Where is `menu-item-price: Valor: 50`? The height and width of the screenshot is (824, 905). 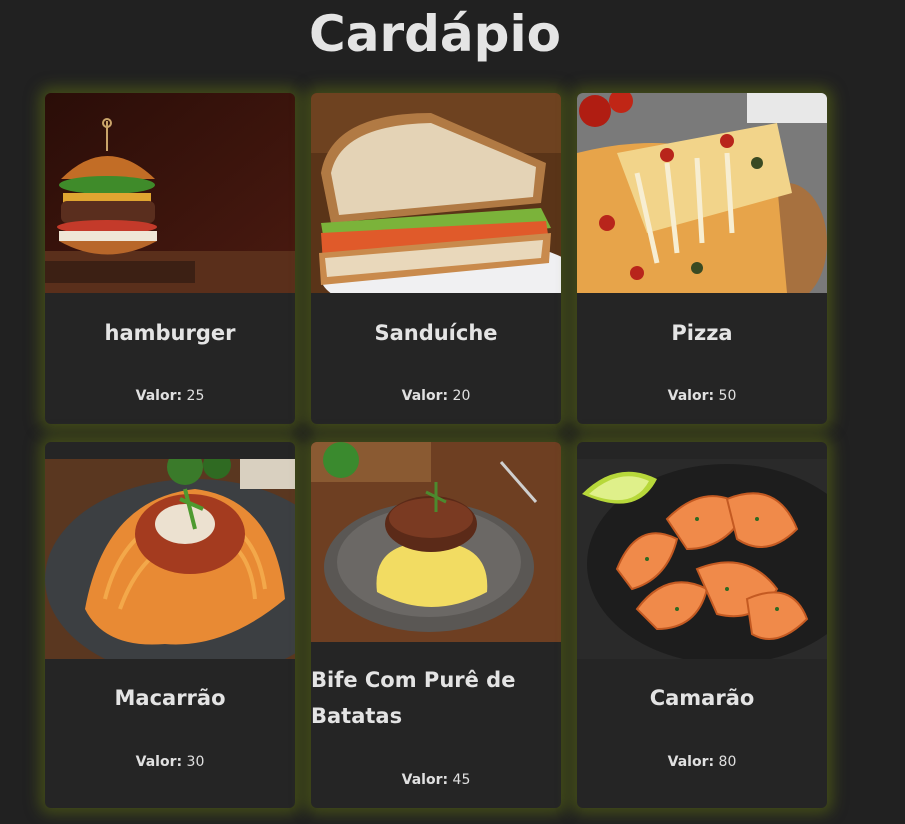 menu-item-price: Valor: 50 is located at coordinates (702, 396).